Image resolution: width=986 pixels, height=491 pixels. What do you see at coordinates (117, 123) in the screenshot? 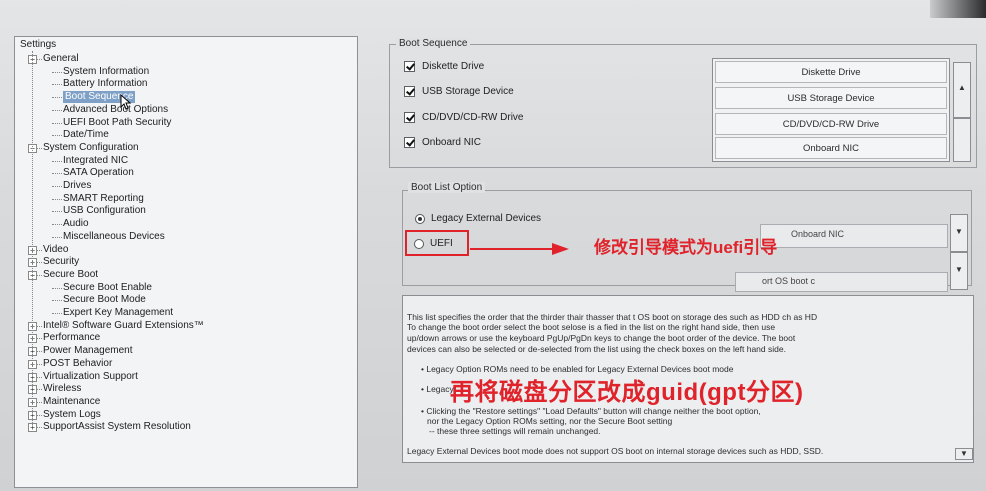
I see `tree-item-uefi-boot-path-security: UEFI Boot Path Security` at bounding box center [117, 123].